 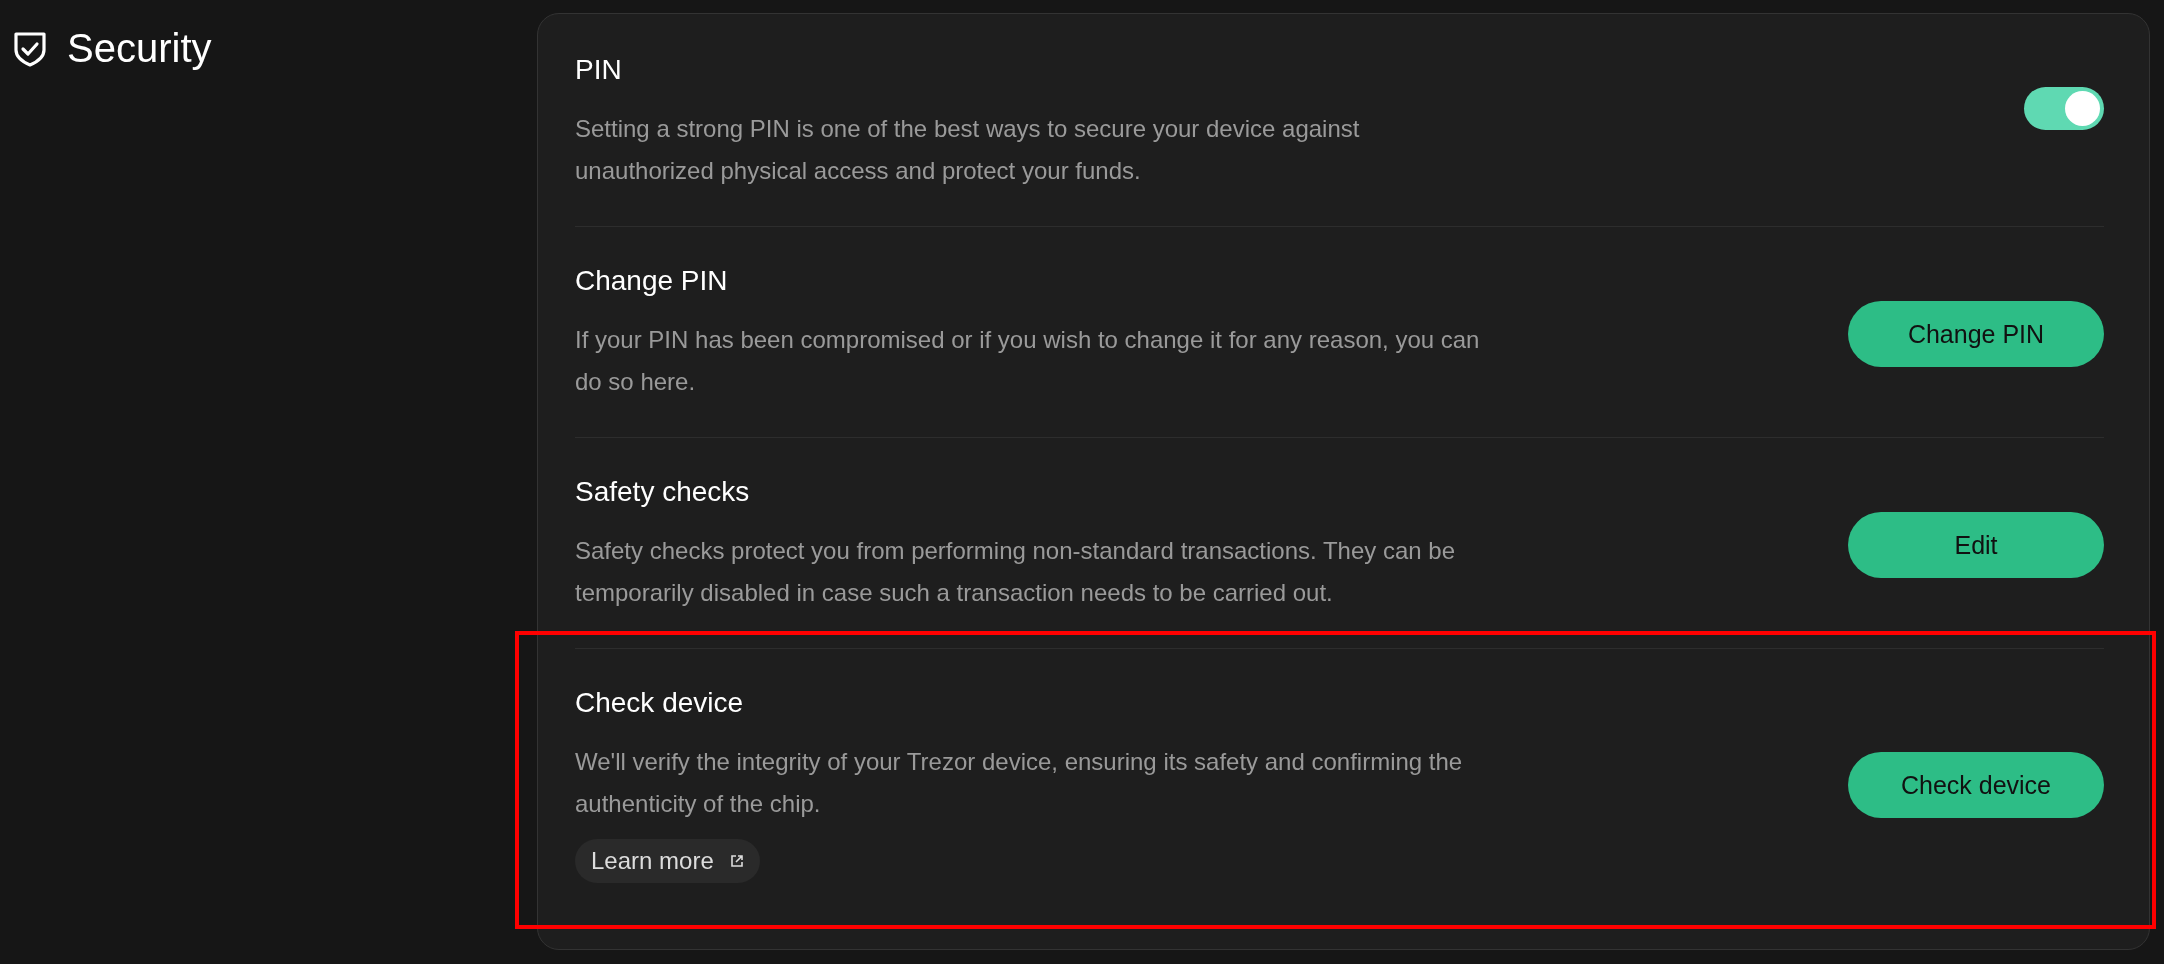 What do you see at coordinates (968, 150) in the screenshot?
I see `section-description: Setting a strong PIN is one of the best ways to secure your device against unauthorized physical access and protect your funds.` at bounding box center [968, 150].